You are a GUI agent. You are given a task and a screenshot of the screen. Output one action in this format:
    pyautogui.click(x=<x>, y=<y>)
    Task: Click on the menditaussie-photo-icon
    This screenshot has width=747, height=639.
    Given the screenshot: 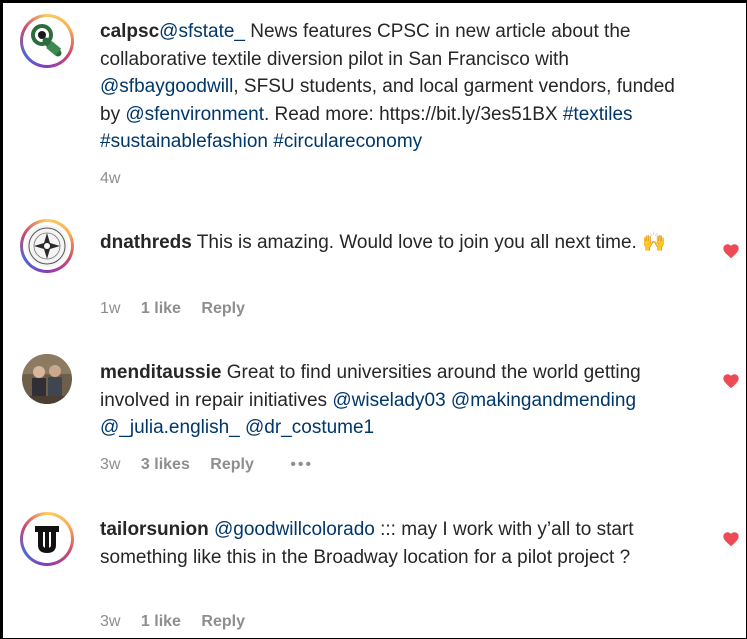 What is the action you would take?
    pyautogui.click(x=47, y=379)
    